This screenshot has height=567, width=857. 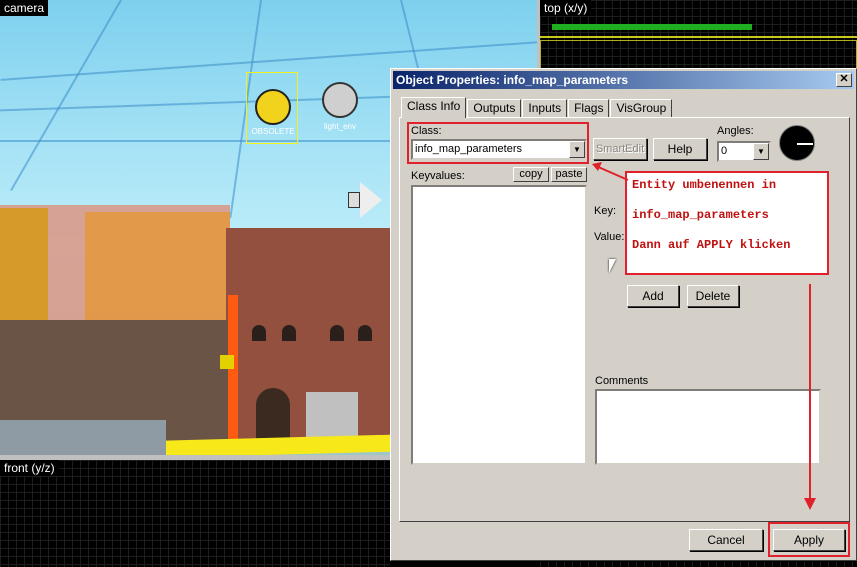 I want to click on yellow-marker, so click(x=227, y=362).